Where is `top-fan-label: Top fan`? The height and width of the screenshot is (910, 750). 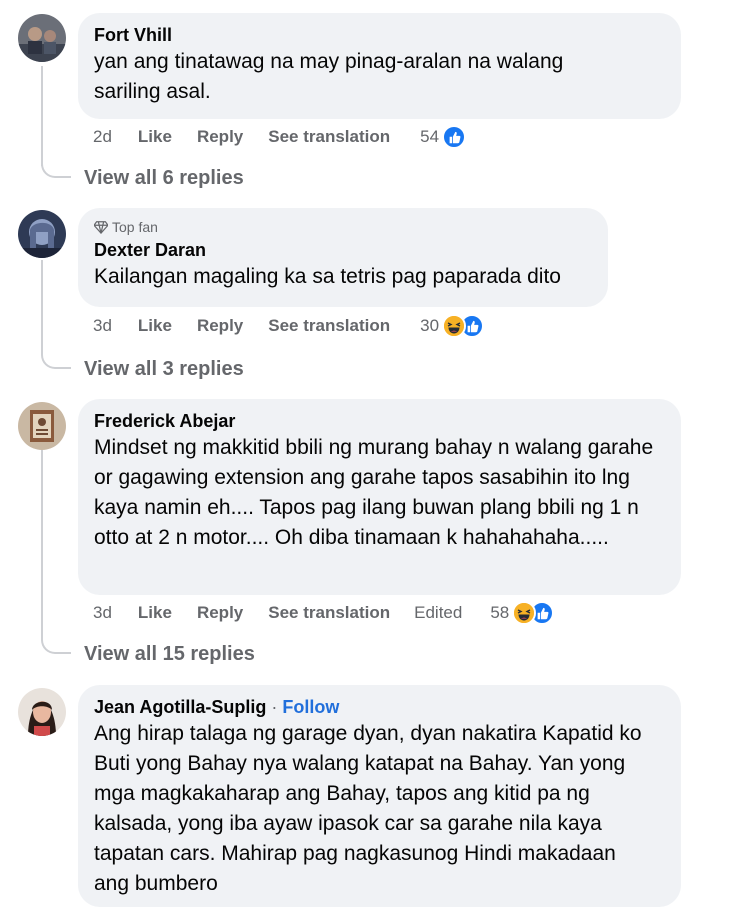
top-fan-label: Top fan is located at coordinates (135, 227).